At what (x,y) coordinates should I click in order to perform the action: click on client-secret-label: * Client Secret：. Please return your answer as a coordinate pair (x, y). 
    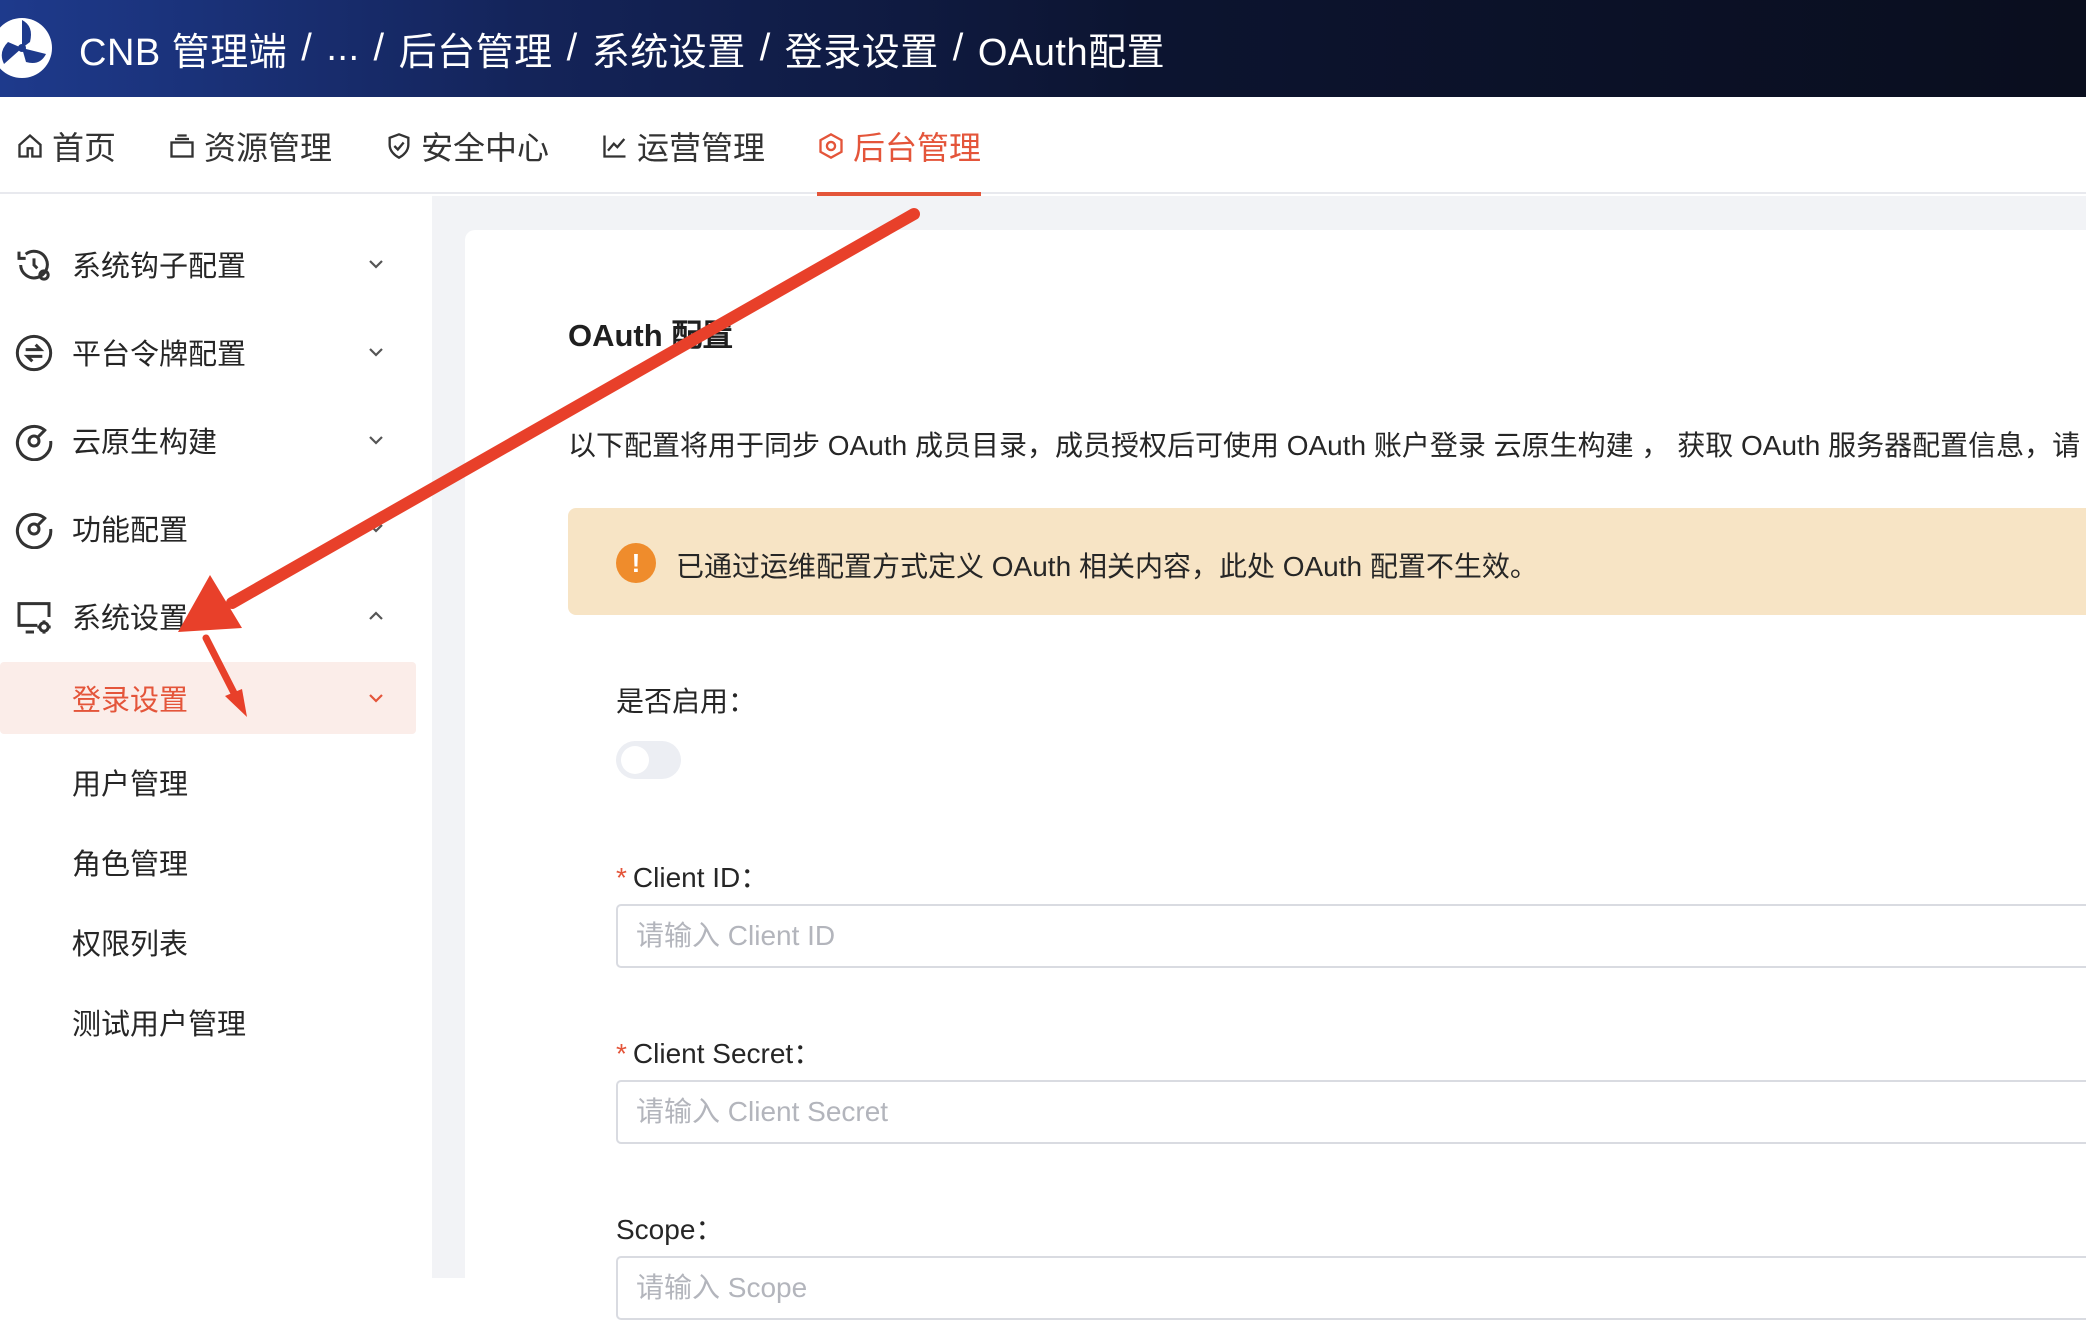
    Looking at the image, I should click on (718, 1052).